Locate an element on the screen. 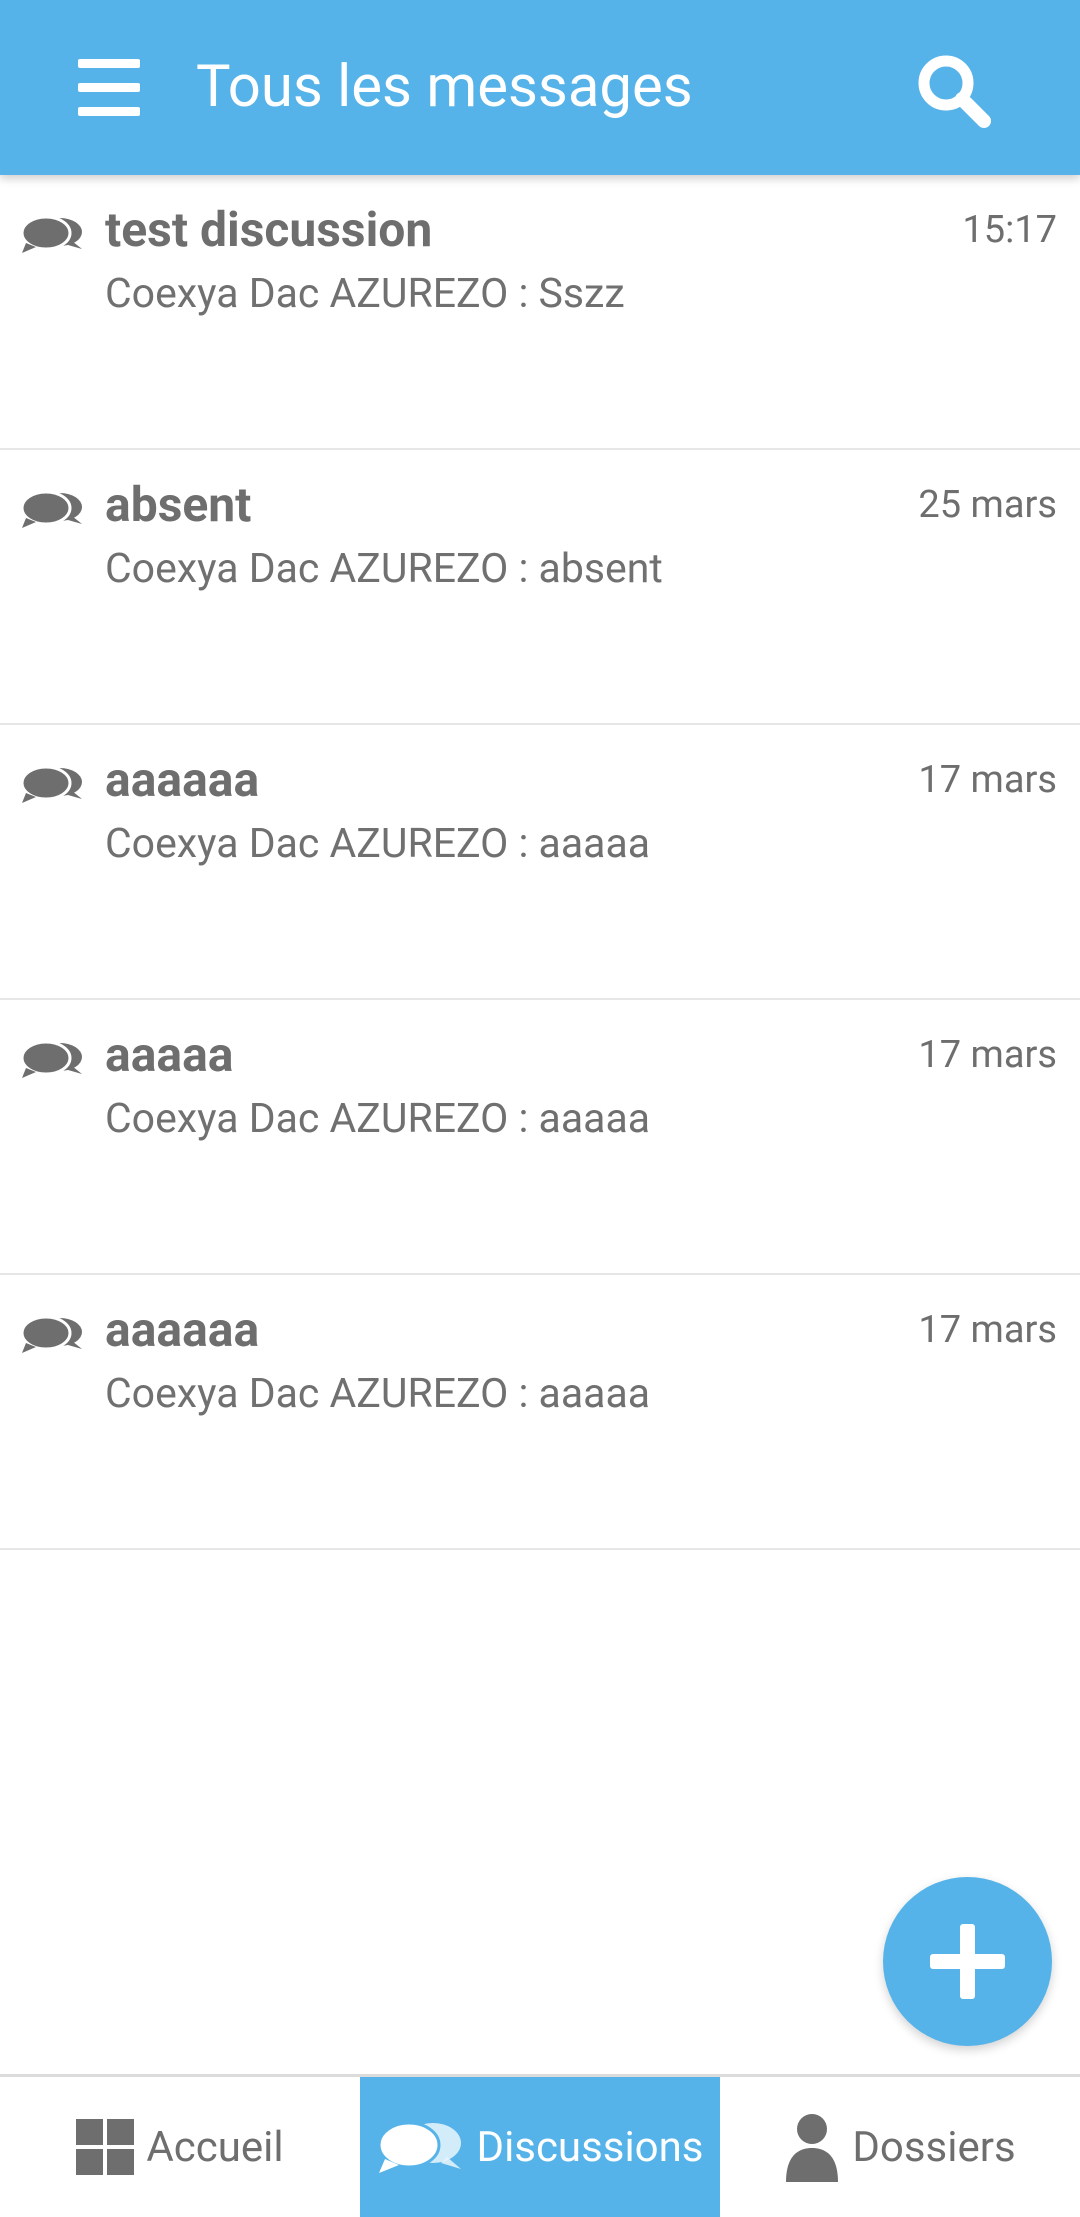  nav-label: Discussions is located at coordinates (590, 2147).